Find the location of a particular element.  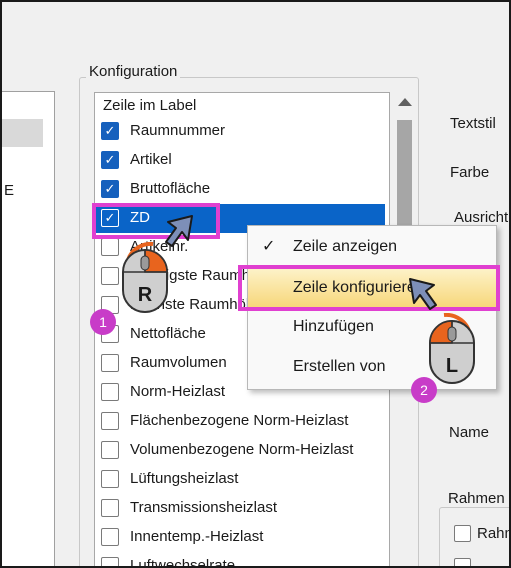

list-row: Volumenbezogene Norm-Heizlast is located at coordinates (240, 450).